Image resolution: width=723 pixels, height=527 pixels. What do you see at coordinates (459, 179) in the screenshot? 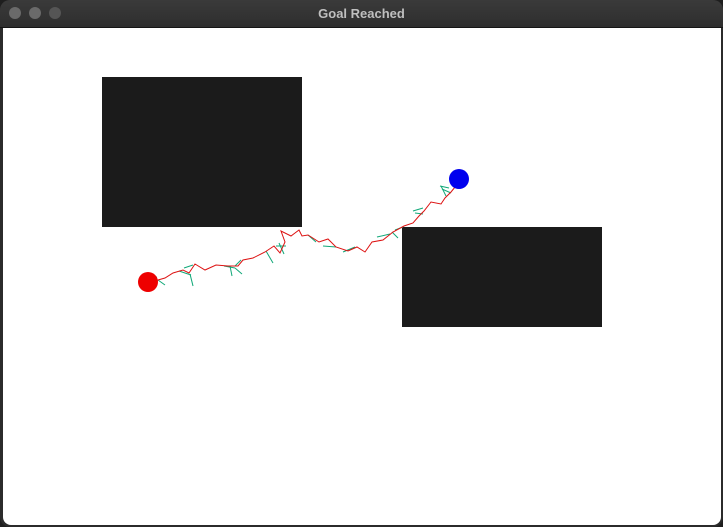
I see `goal-marker` at bounding box center [459, 179].